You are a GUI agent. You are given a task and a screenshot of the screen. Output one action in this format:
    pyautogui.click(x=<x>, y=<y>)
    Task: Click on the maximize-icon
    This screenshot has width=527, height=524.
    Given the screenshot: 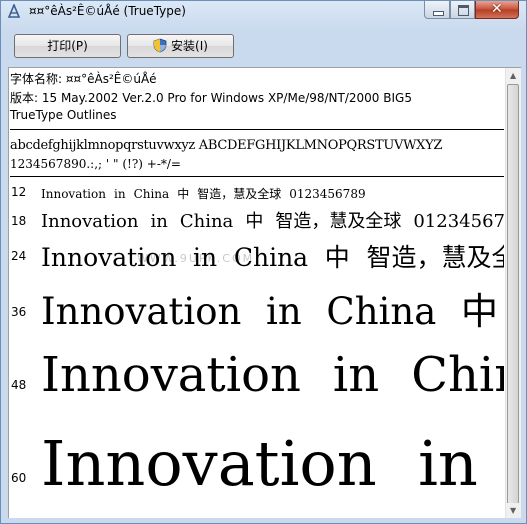 What is the action you would take?
    pyautogui.click(x=463, y=10)
    